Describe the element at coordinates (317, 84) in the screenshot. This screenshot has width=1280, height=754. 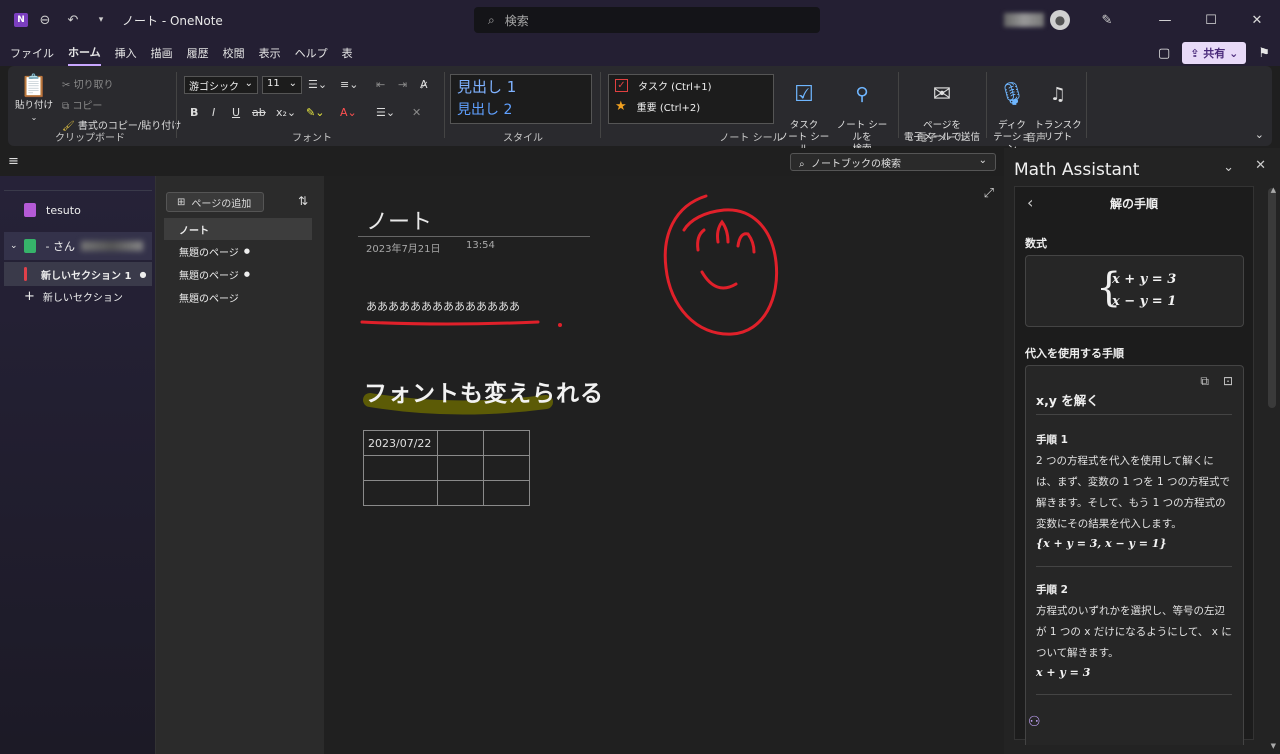
I see `bullets-icon: ☰⌄` at that location.